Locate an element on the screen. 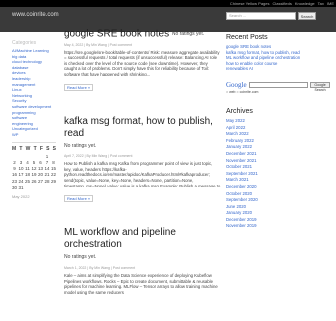 This screenshot has height=321, width=336. calendar-header: MTWTFSS is located at coordinates (34, 149).